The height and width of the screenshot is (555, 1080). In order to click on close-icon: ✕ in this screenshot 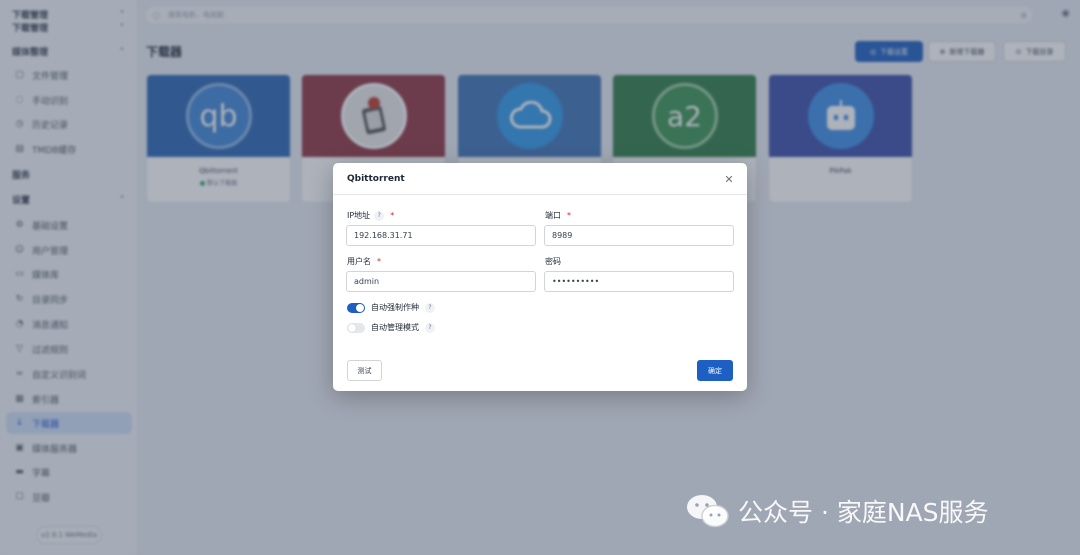, I will do `click(729, 179)`.